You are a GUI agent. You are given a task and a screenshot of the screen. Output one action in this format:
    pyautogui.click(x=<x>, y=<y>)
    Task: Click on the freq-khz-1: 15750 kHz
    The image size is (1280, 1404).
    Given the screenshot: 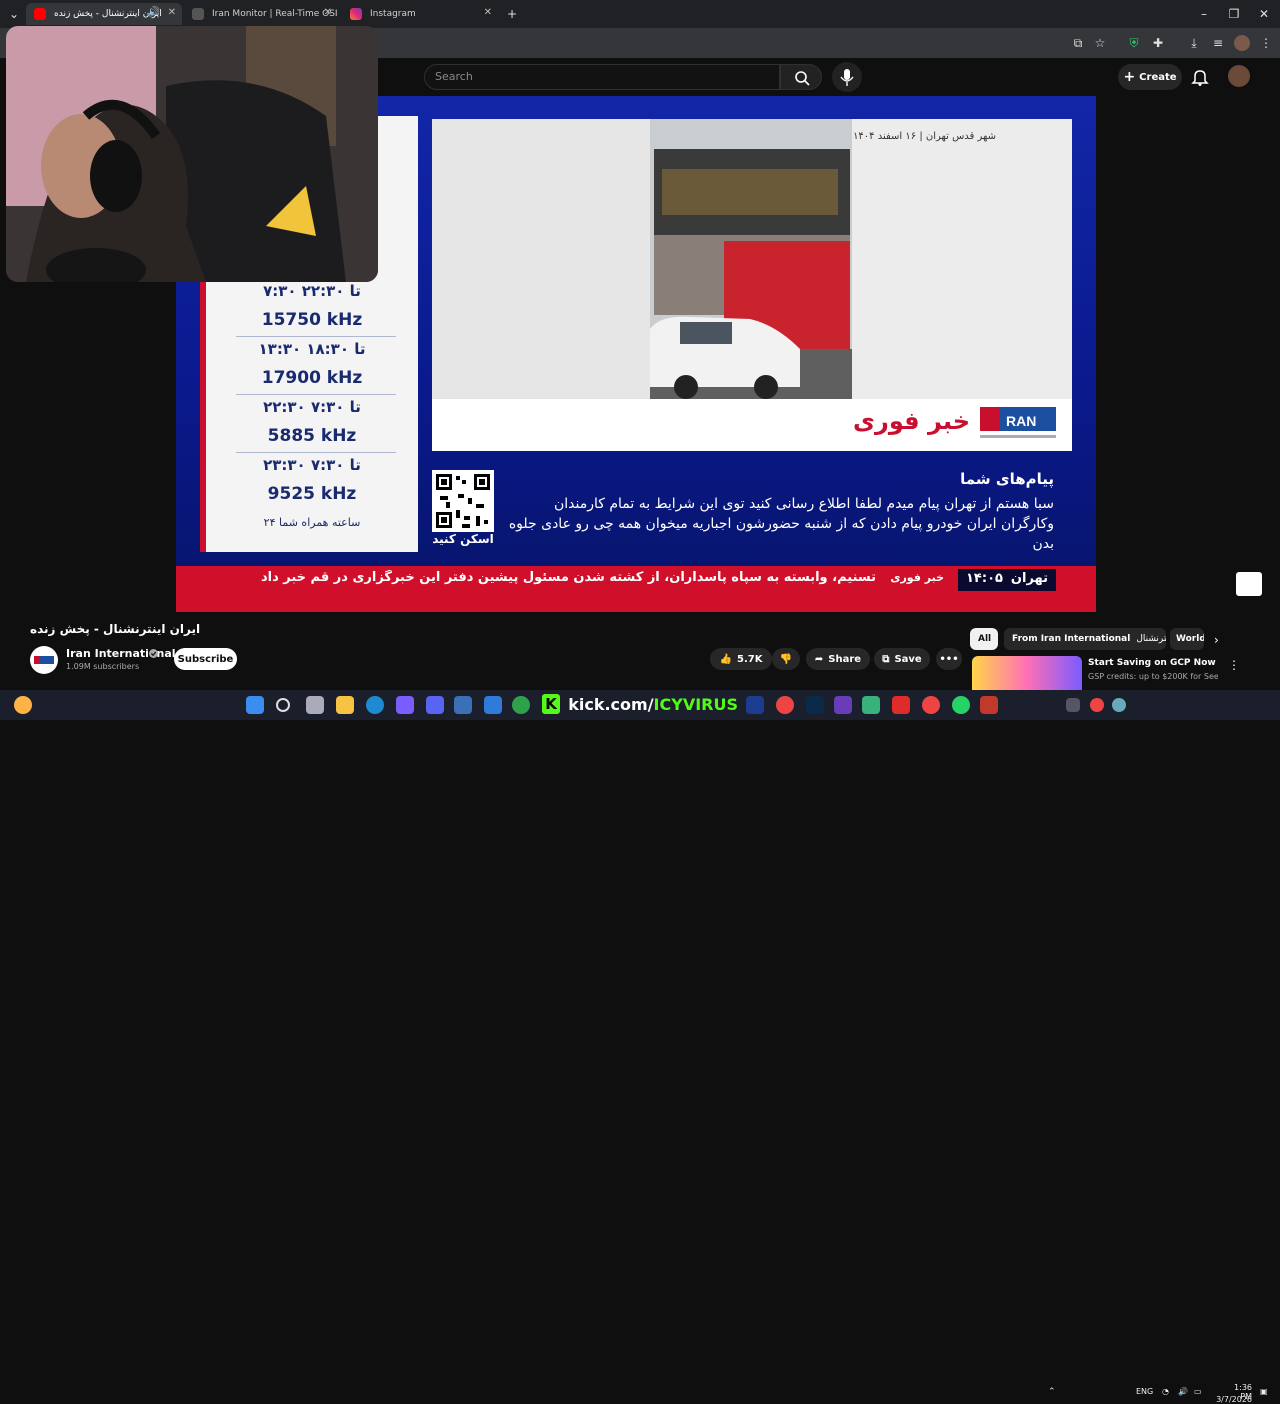 What is the action you would take?
    pyautogui.click(x=312, y=320)
    